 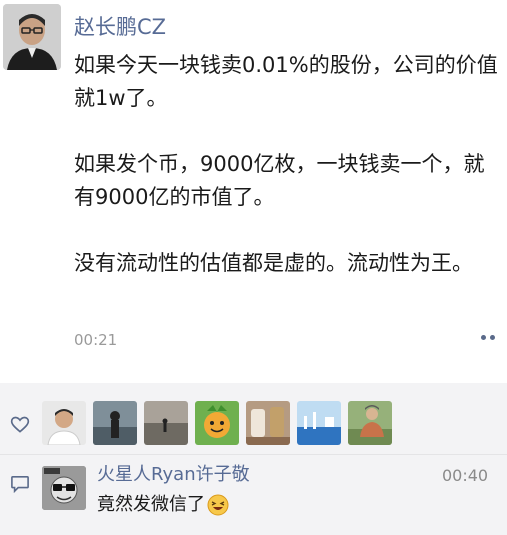 What do you see at coordinates (465, 475) in the screenshot?
I see `comment-time: 00:40` at bounding box center [465, 475].